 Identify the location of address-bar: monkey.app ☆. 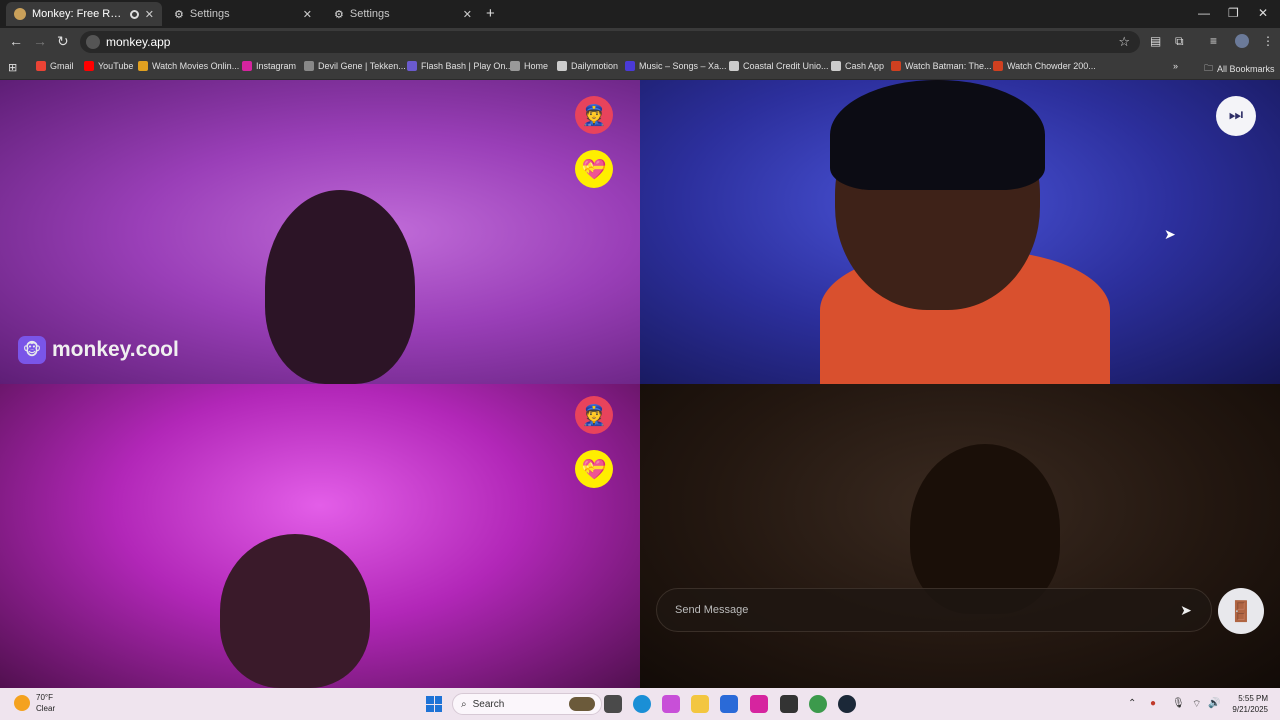
(610, 42).